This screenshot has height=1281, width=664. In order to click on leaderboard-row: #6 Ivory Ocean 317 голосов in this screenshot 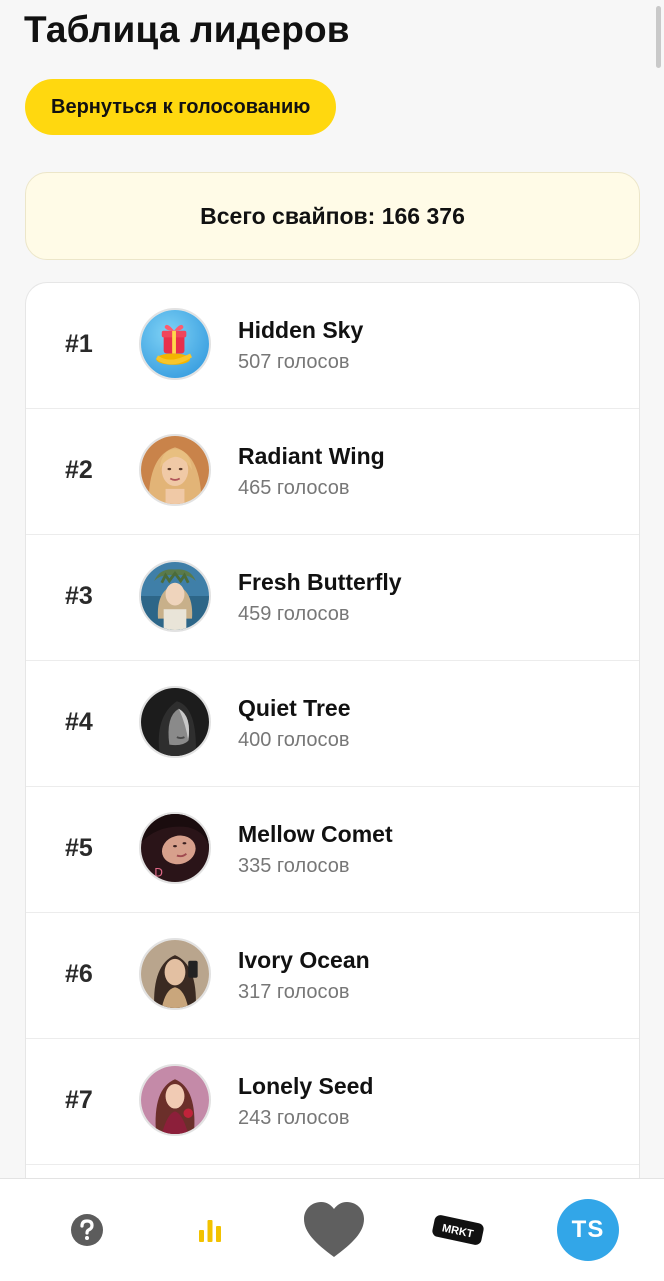, I will do `click(332, 976)`.